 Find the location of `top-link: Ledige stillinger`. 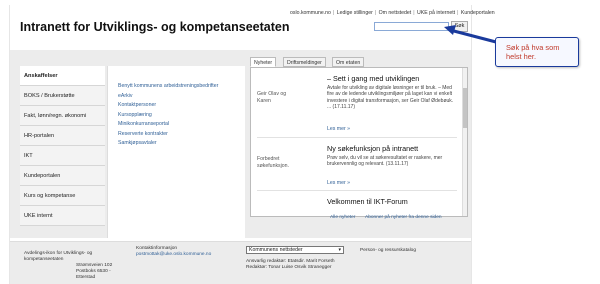

top-link: Ledige stillinger is located at coordinates (355, 13).